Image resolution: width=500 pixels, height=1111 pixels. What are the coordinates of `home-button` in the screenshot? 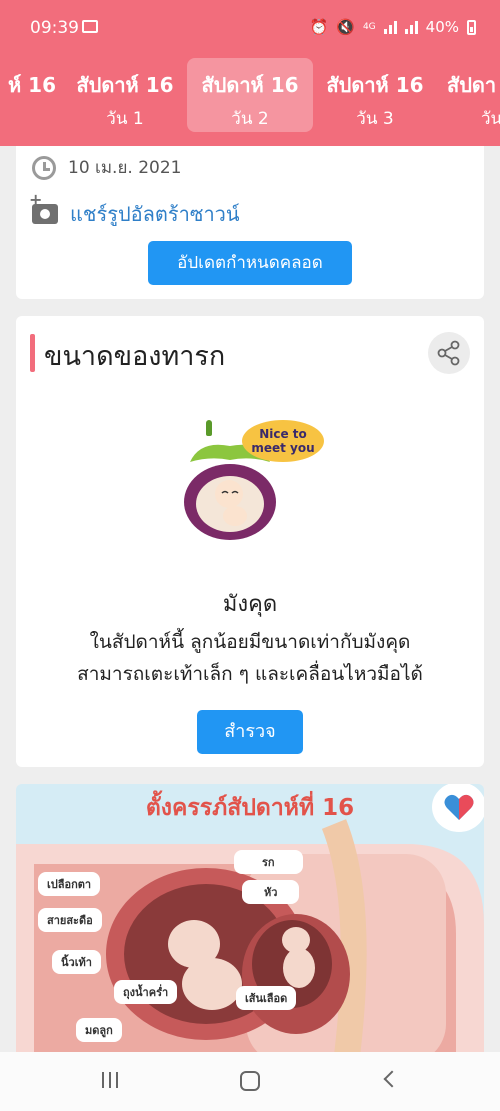 It's located at (250, 1081).